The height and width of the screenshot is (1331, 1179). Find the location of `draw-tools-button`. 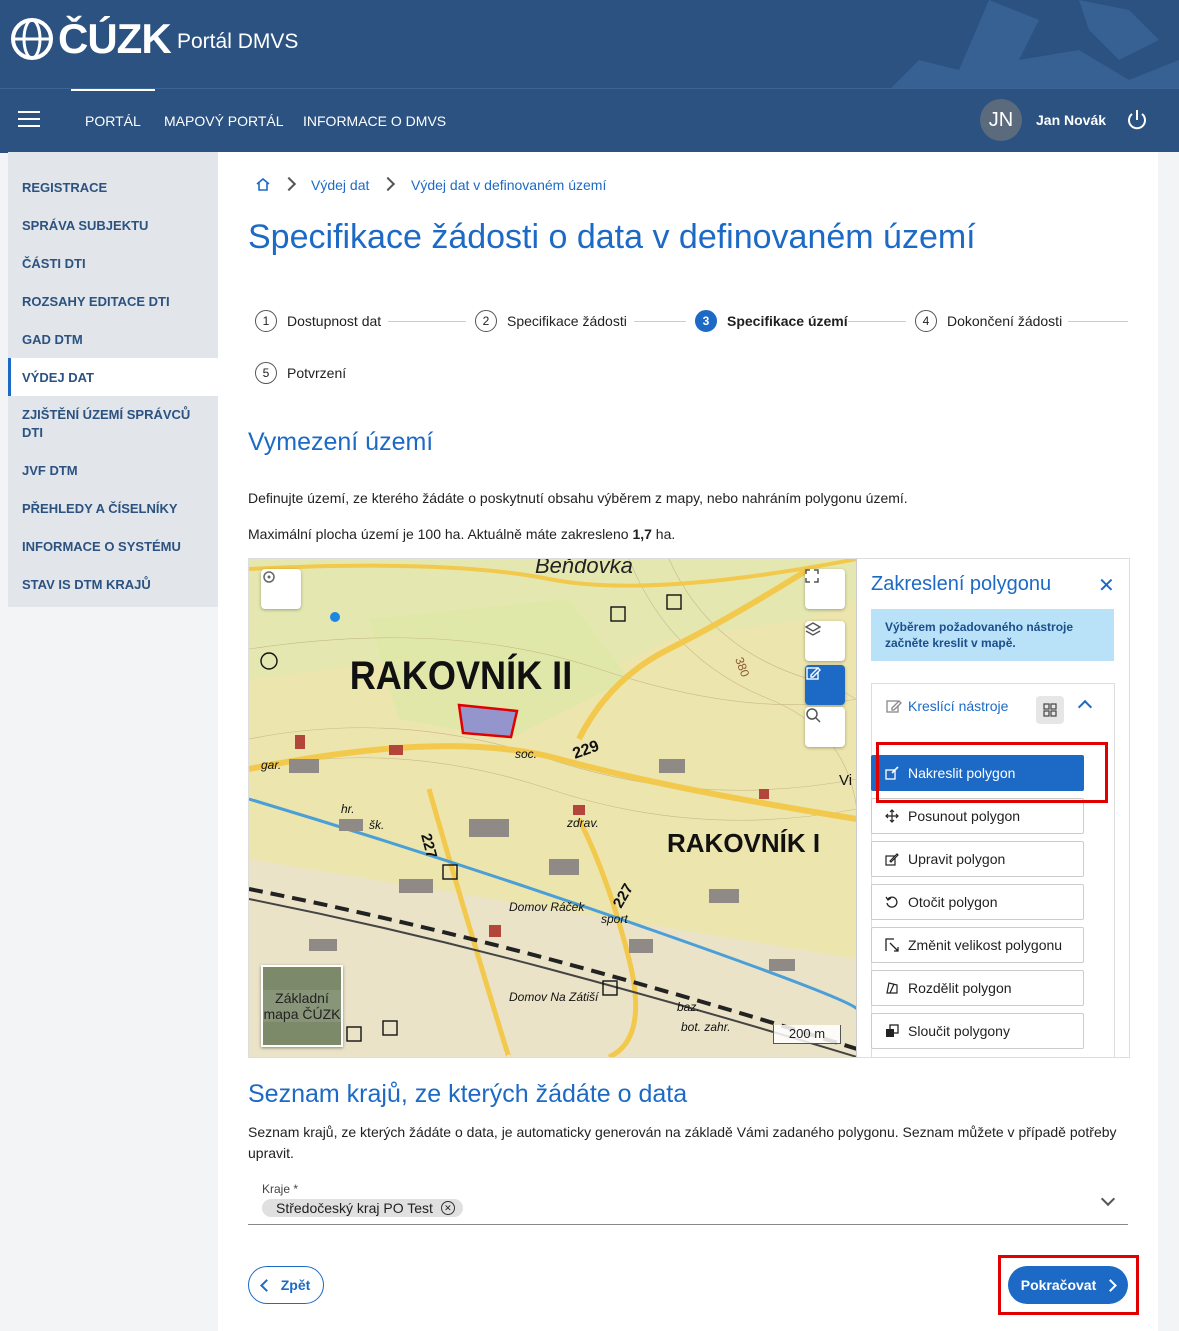

draw-tools-button is located at coordinates (825, 685).